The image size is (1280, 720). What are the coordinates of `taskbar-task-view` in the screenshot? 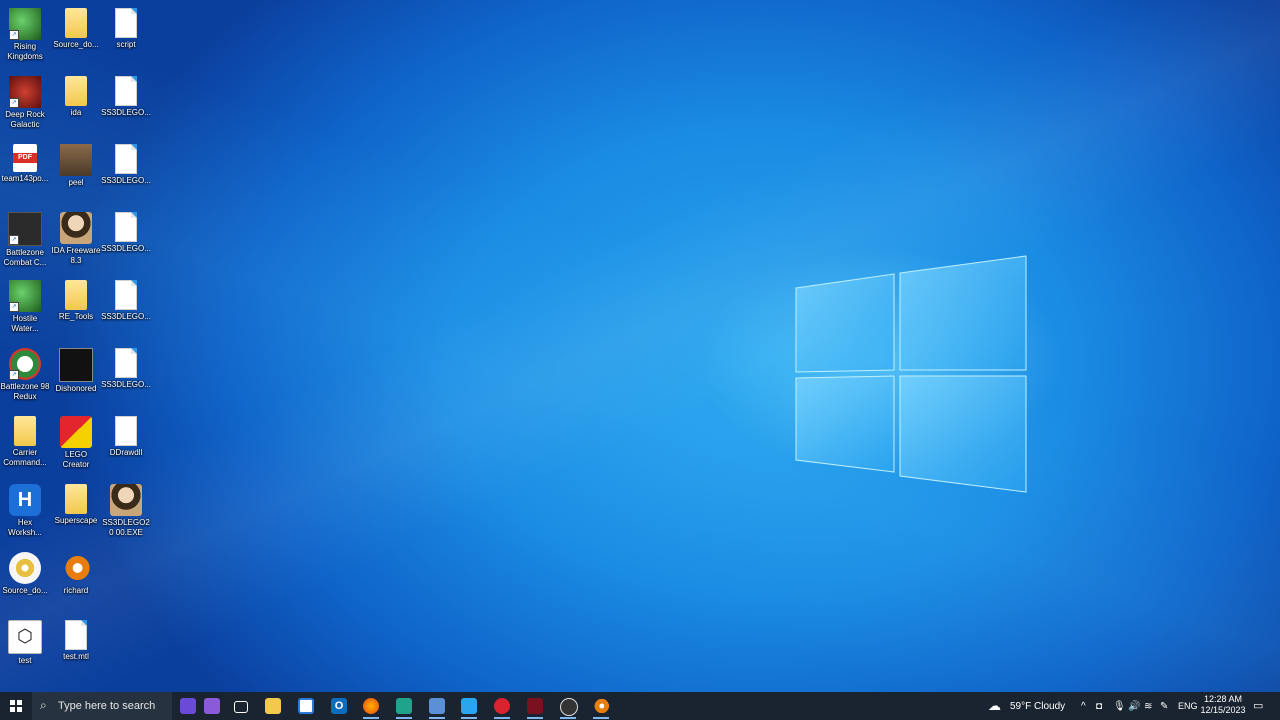 It's located at (240, 706).